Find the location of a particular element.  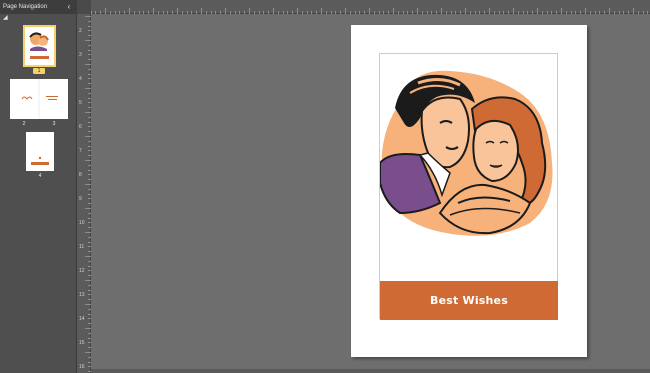

best-wishes-banner: Best Wishes is located at coordinates (469, 300).